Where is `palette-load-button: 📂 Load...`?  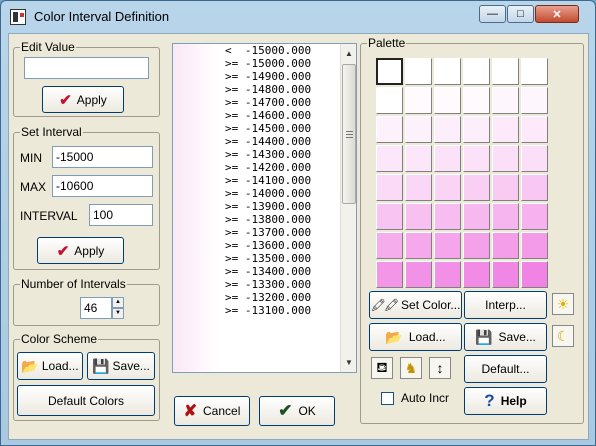 palette-load-button: 📂 Load... is located at coordinates (415, 337).